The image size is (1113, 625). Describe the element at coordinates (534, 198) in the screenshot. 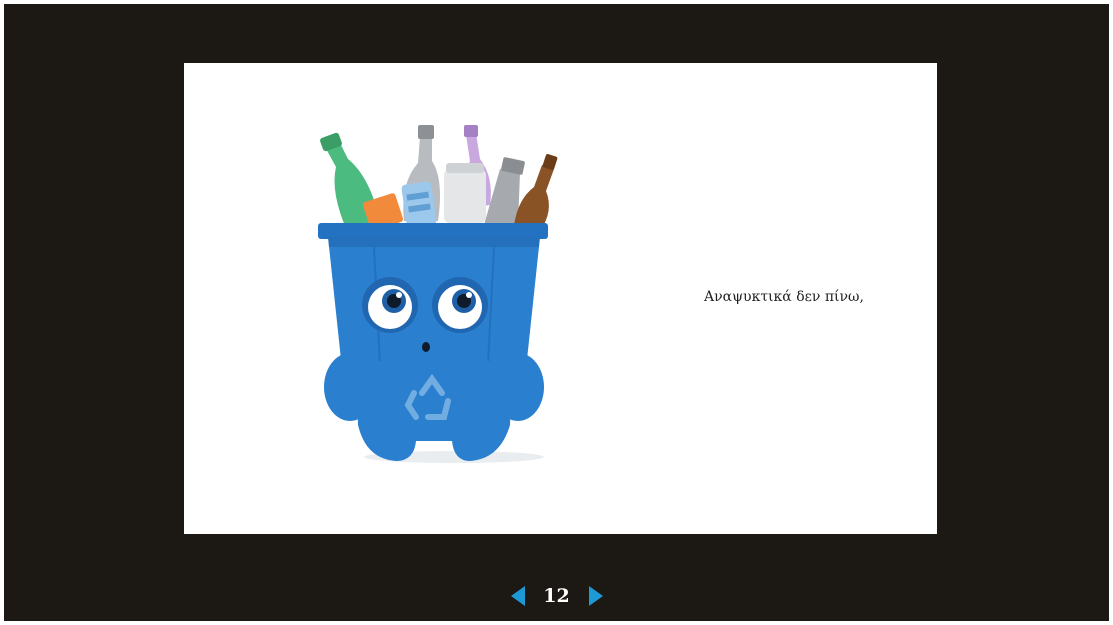

I see `brown-bottle` at that location.